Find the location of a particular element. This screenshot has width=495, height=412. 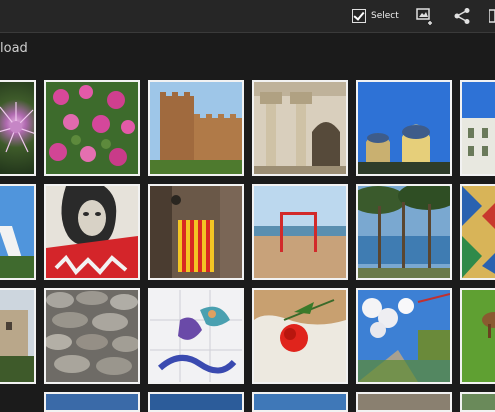

photo-modernist-building-blue-sky is located at coordinates (404, 128).